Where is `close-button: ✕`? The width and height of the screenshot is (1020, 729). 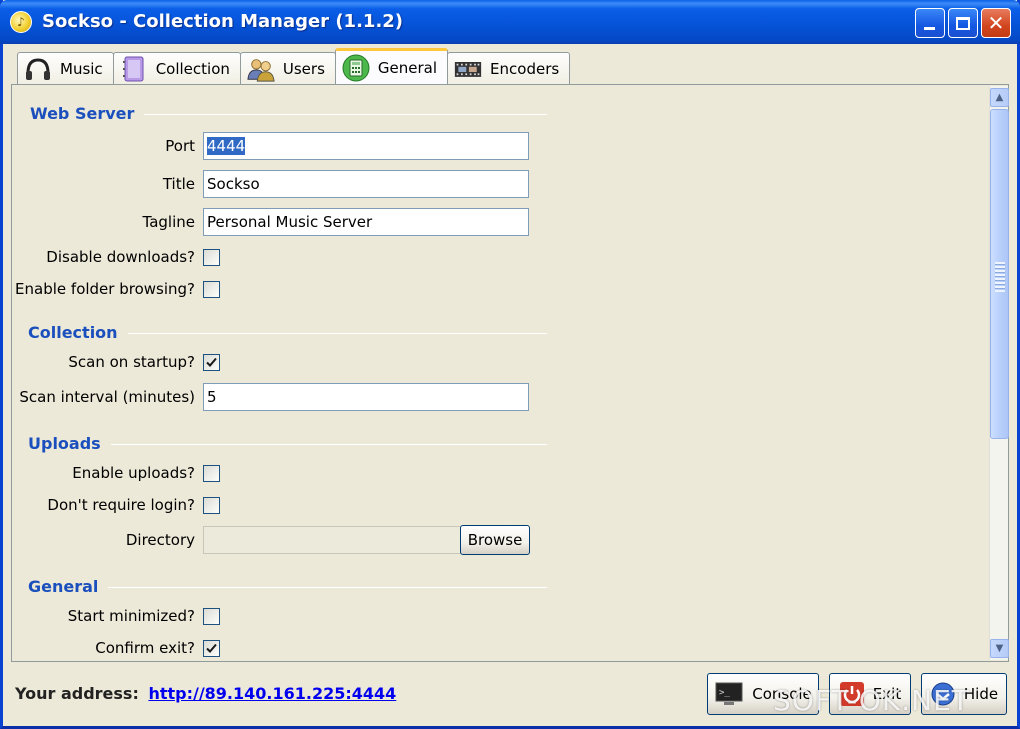 close-button: ✕ is located at coordinates (996, 23).